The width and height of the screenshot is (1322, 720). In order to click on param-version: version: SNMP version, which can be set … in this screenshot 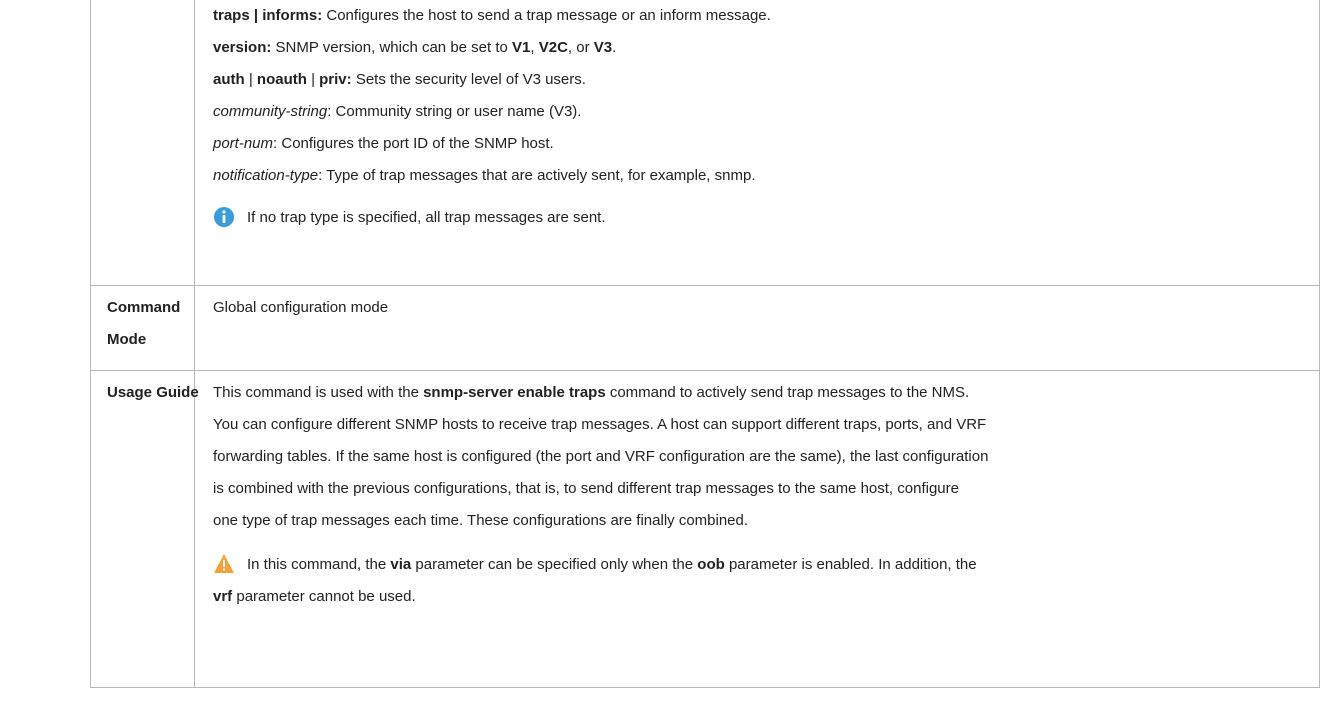, I will do `click(415, 47)`.